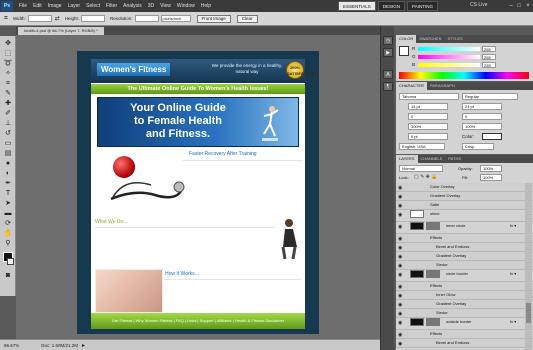  Describe the element at coordinates (388, 74) in the screenshot. I see `type-panel-icon: A` at that location.